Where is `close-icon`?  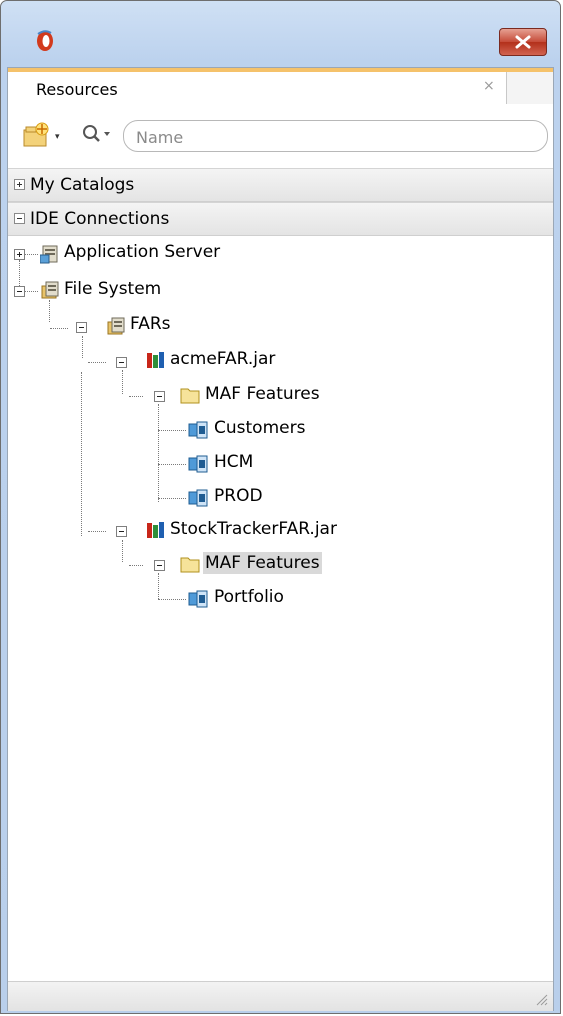 close-icon is located at coordinates (523, 42).